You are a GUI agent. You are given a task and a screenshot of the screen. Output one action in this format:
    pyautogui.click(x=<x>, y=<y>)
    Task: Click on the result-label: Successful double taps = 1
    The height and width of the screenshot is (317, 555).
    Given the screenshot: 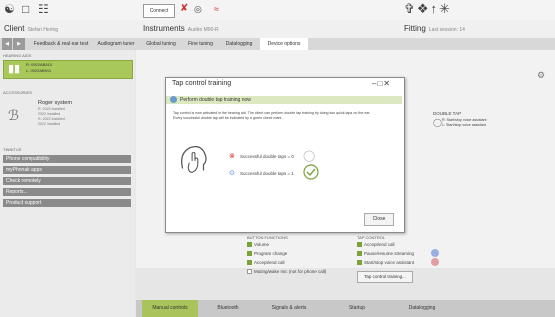 What is the action you would take?
    pyautogui.click(x=267, y=173)
    